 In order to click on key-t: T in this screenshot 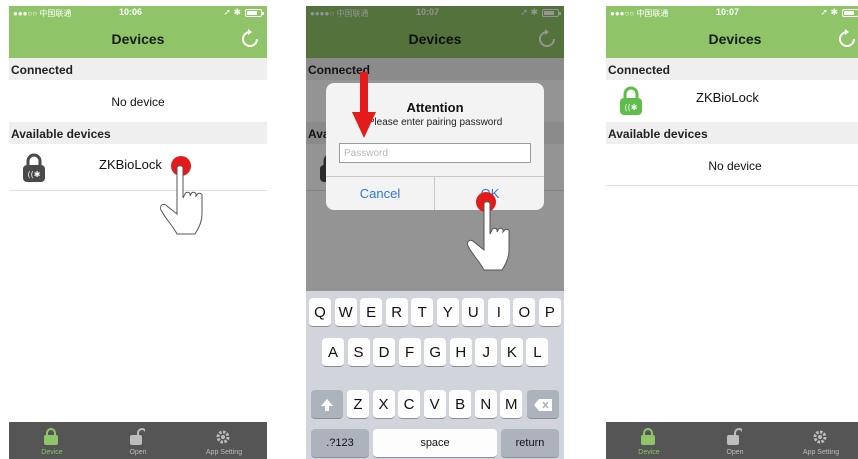, I will do `click(422, 312)`.